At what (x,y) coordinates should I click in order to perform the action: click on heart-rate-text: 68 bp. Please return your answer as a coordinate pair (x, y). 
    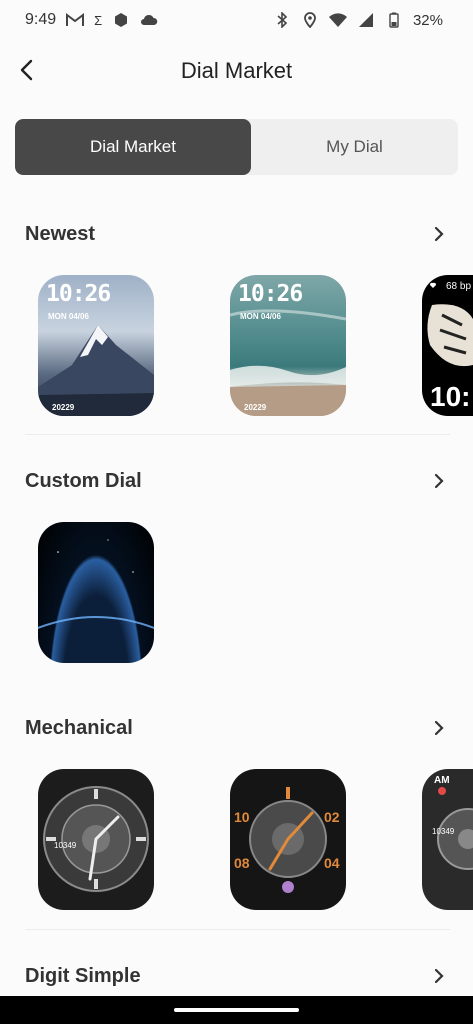
    Looking at the image, I should click on (459, 286).